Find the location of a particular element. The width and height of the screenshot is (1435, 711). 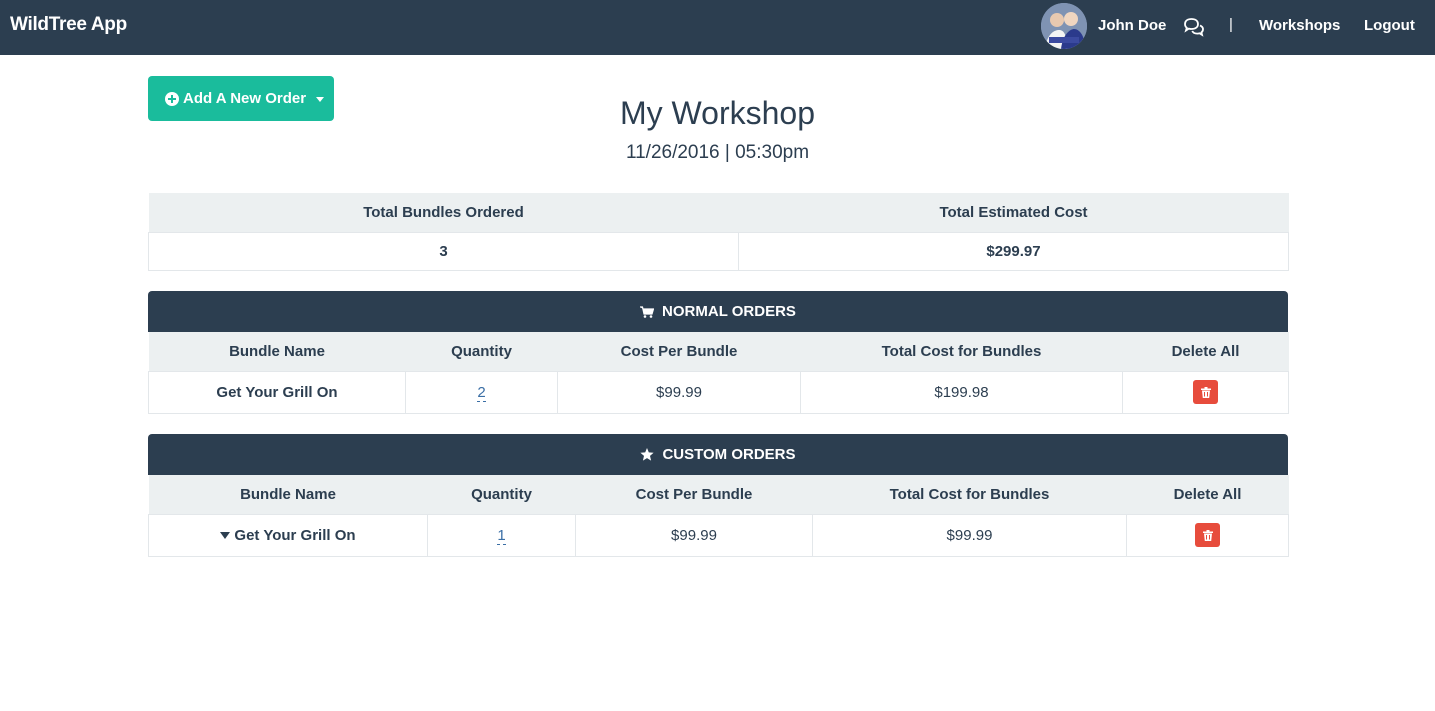

custom-orders-header: CUSTOM ORDERS is located at coordinates (718, 454).